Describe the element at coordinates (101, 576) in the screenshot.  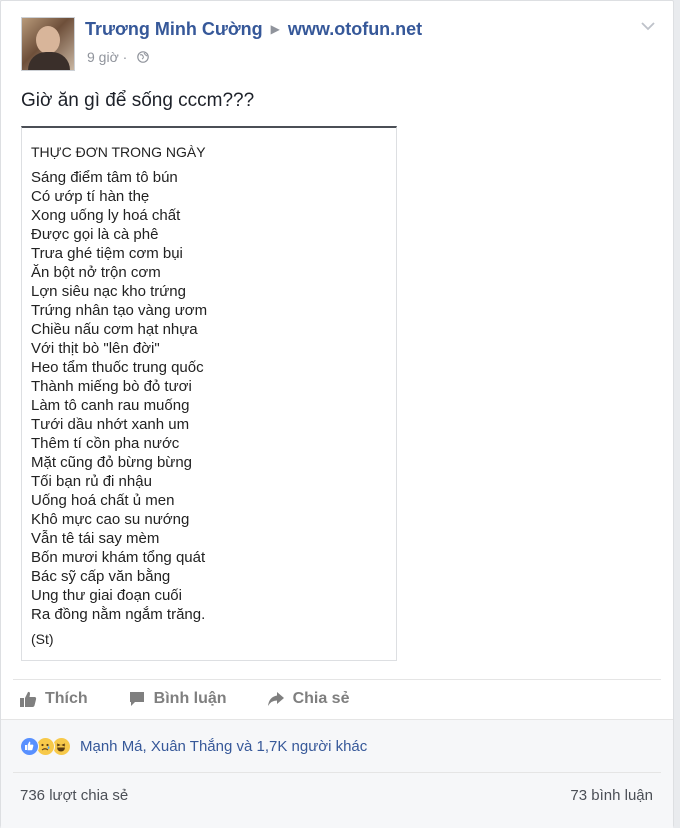
I see `poem-line: Bác sỹ cấp văn bằng` at that location.